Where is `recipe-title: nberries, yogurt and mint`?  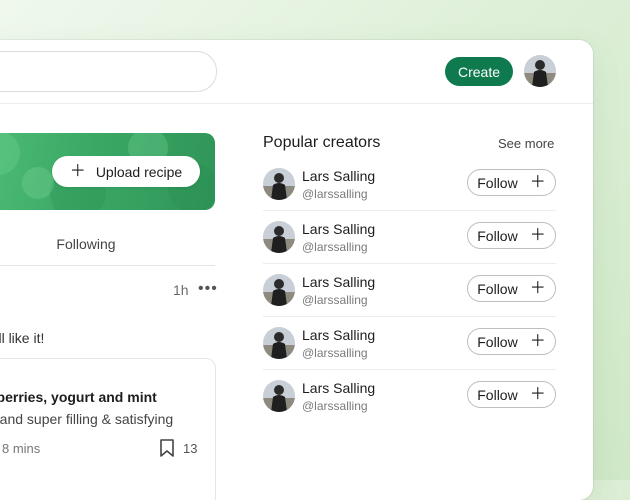
recipe-title: nberries, yogurt and mint is located at coordinates (78, 397).